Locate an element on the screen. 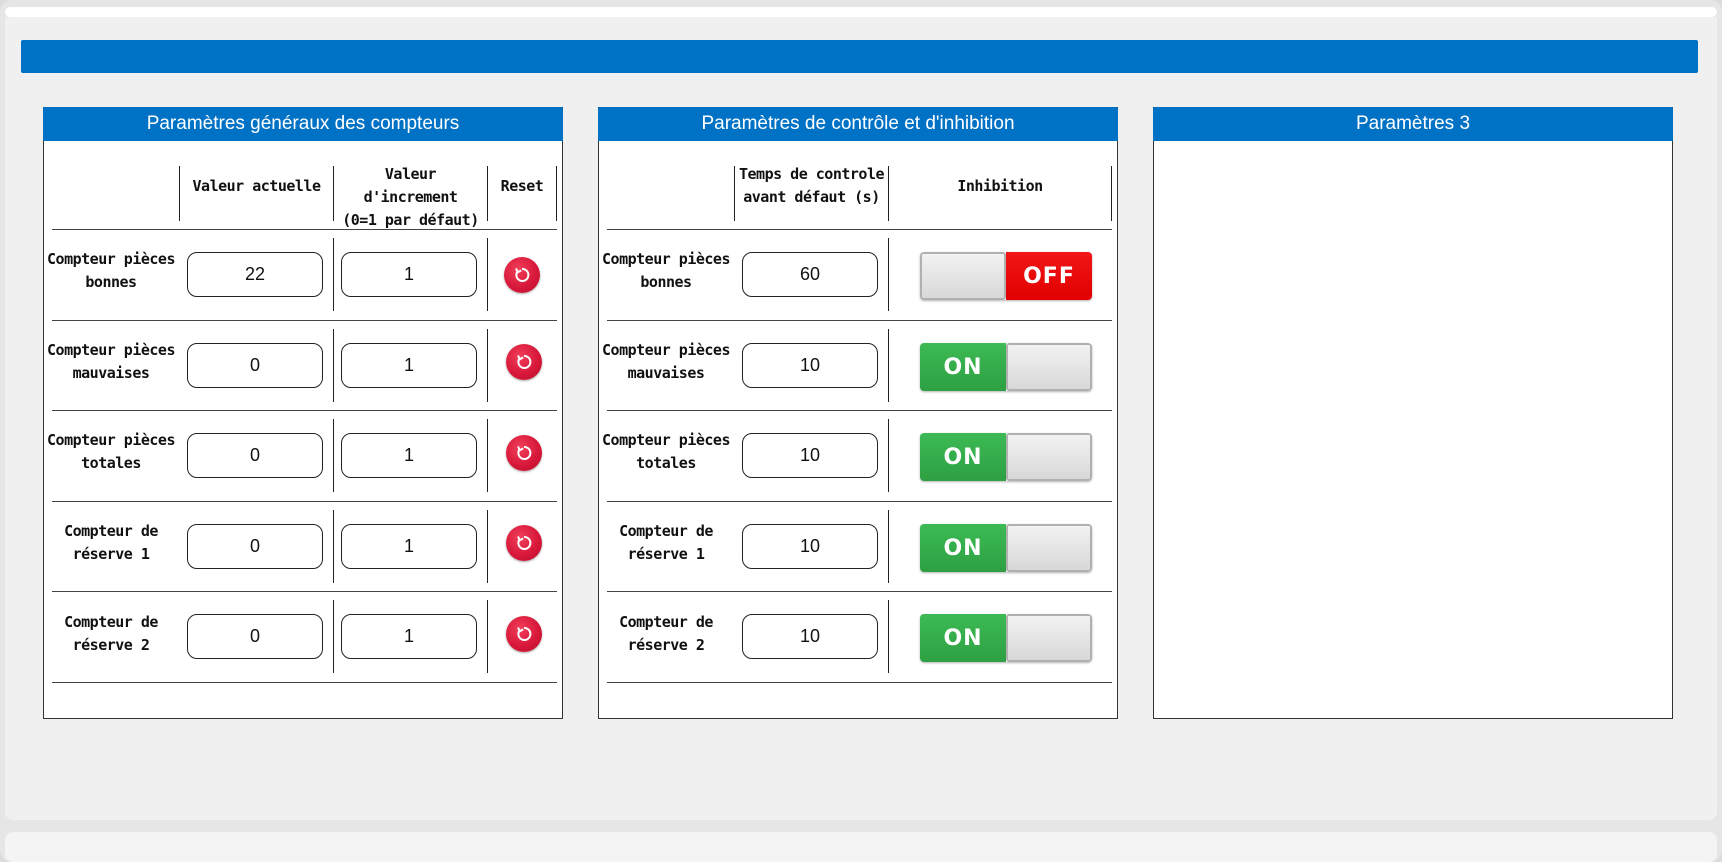 This screenshot has height=862, width=1722. col-header-time-line1: Temps de controle is located at coordinates (811, 174).